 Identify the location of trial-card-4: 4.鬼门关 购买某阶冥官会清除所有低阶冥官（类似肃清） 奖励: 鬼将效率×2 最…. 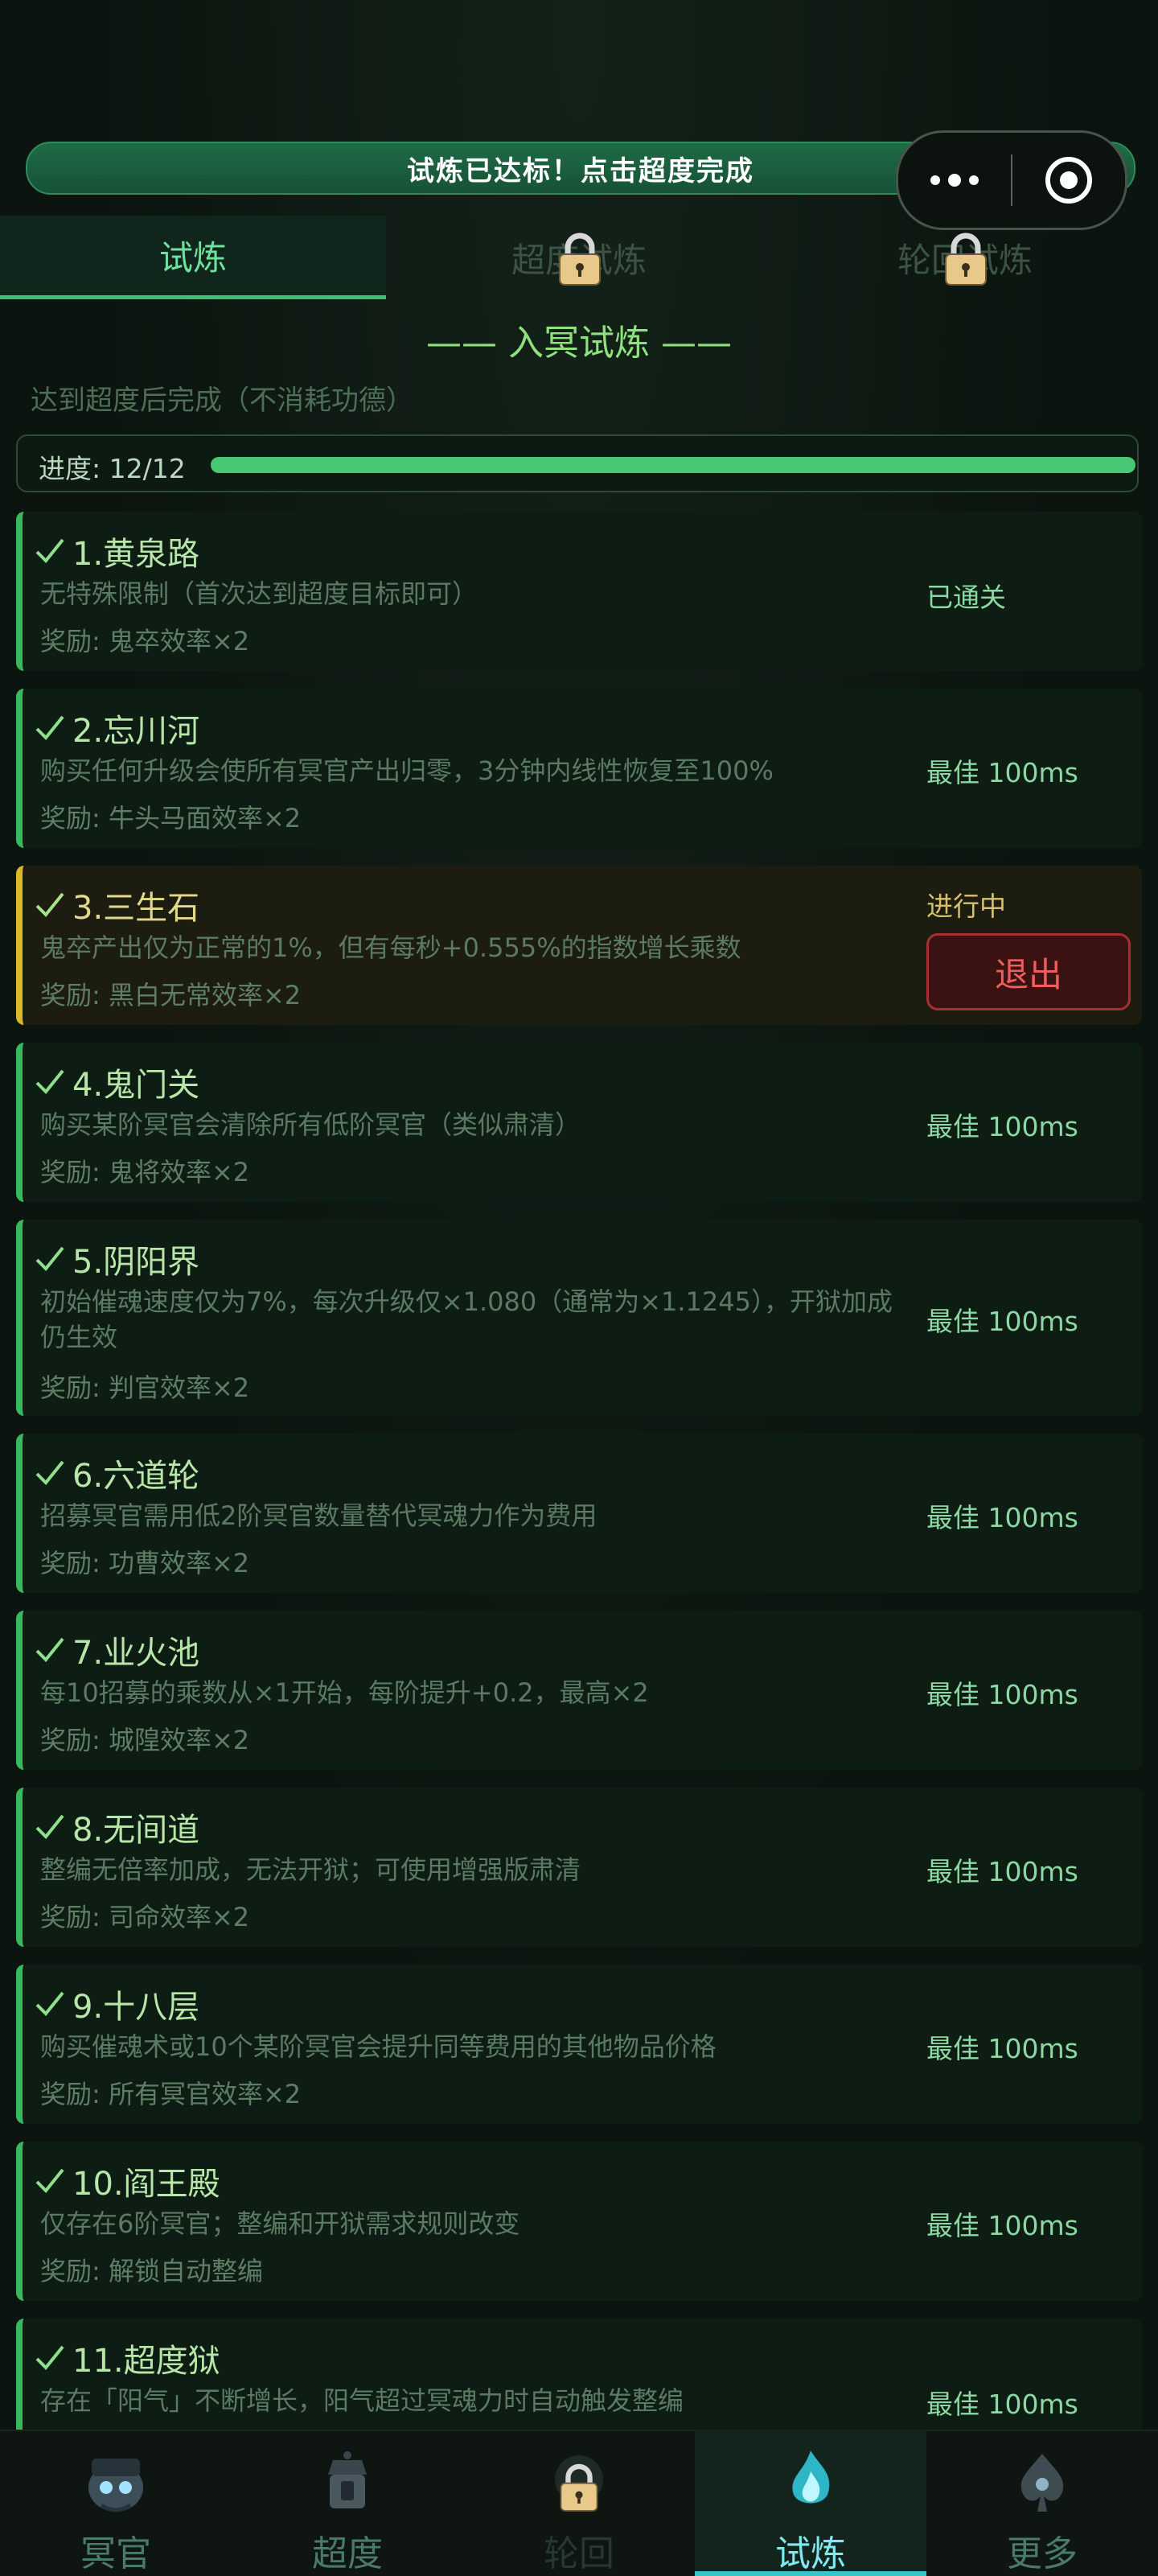
(579, 1122).